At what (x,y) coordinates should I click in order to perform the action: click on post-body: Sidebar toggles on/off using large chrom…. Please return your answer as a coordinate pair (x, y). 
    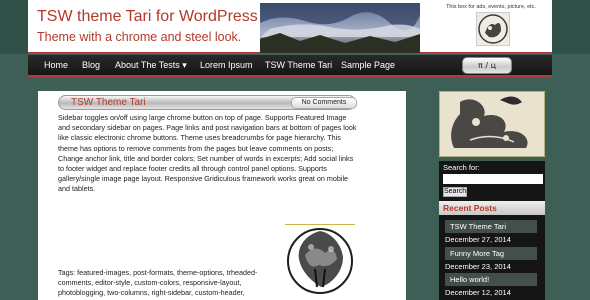
    Looking at the image, I should click on (207, 153).